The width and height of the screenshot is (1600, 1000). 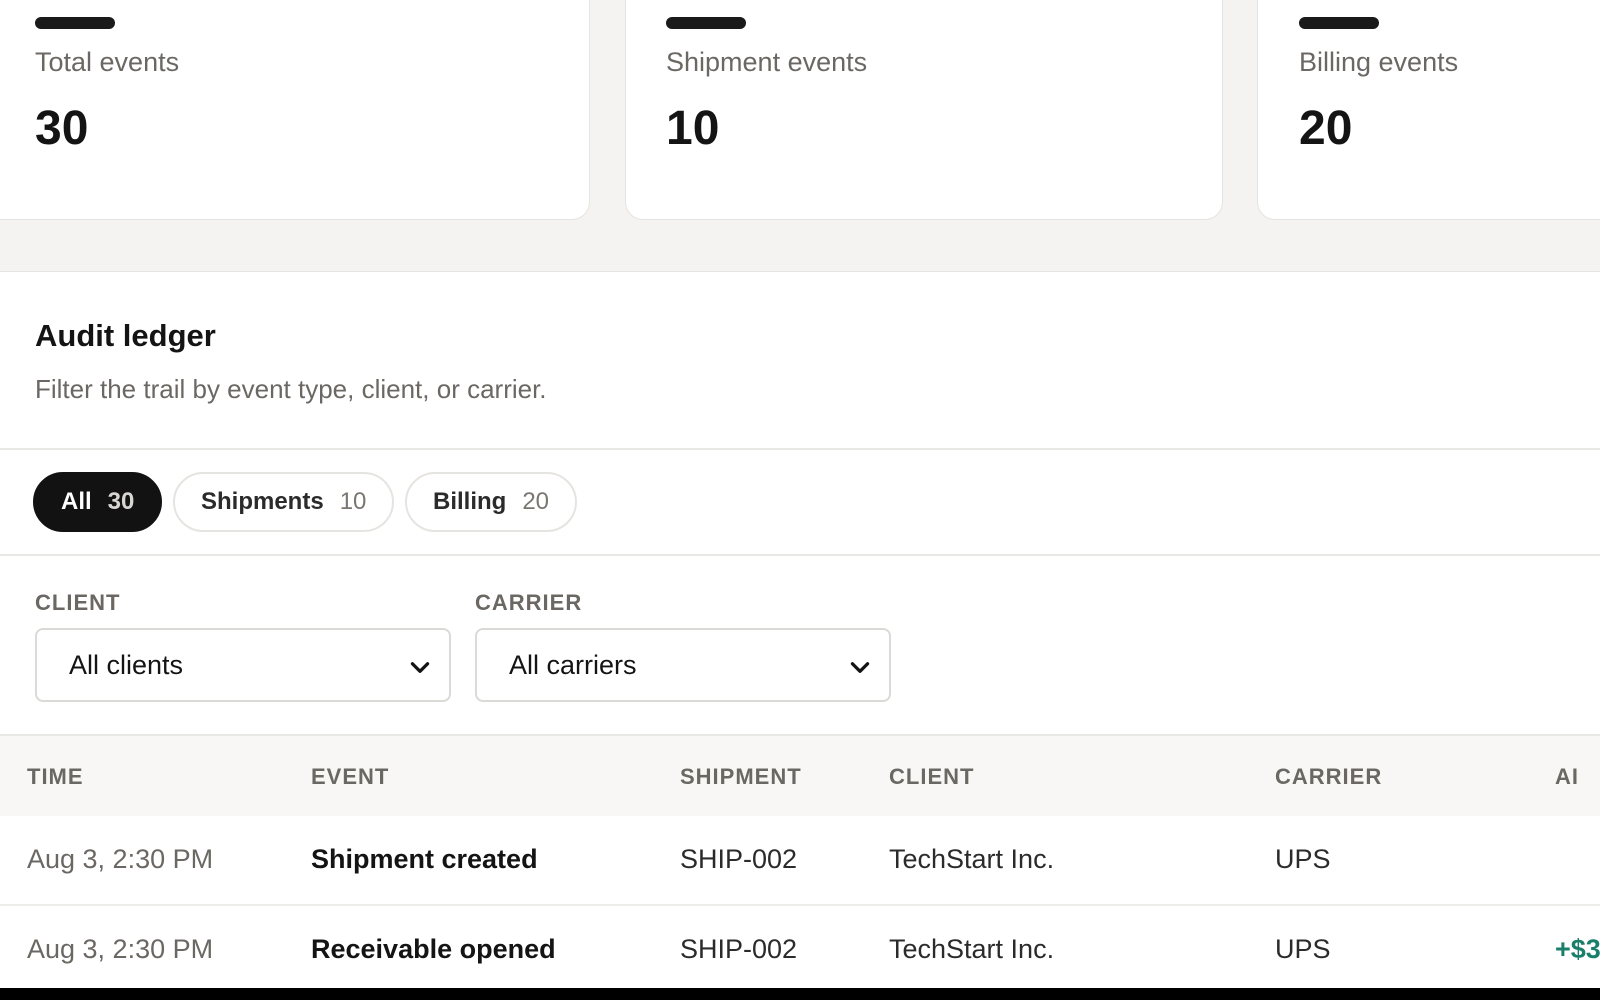 I want to click on tab-label: All, so click(x=76, y=501).